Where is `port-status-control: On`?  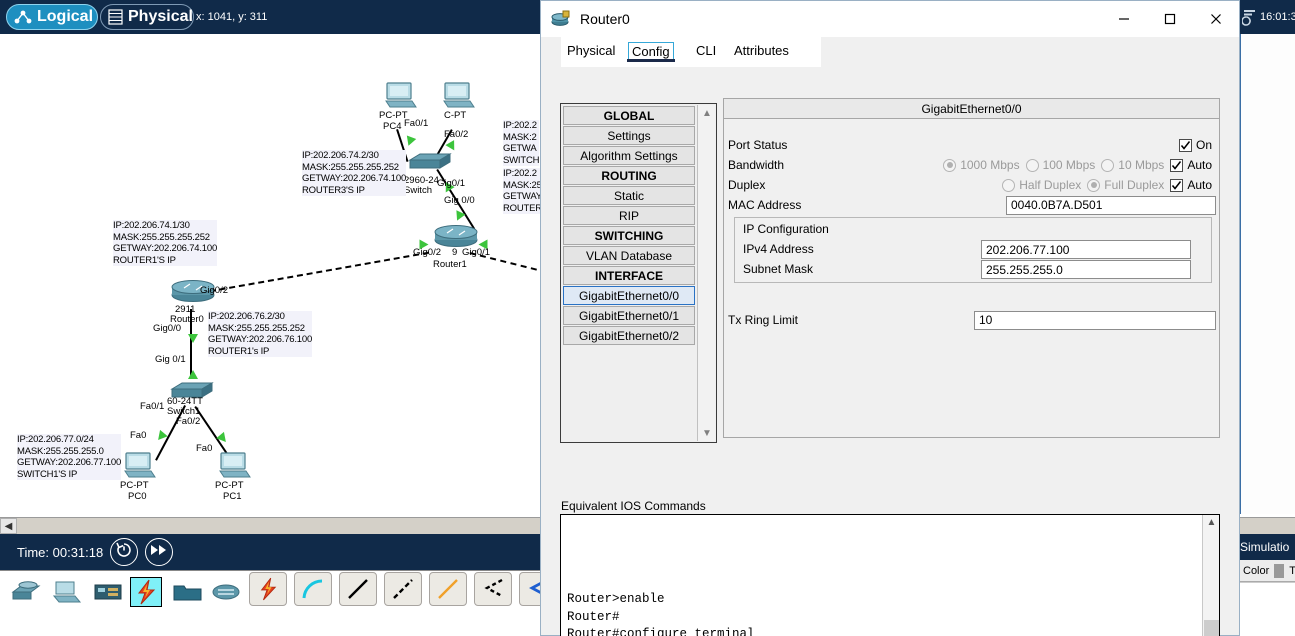 port-status-control: On is located at coordinates (1196, 145).